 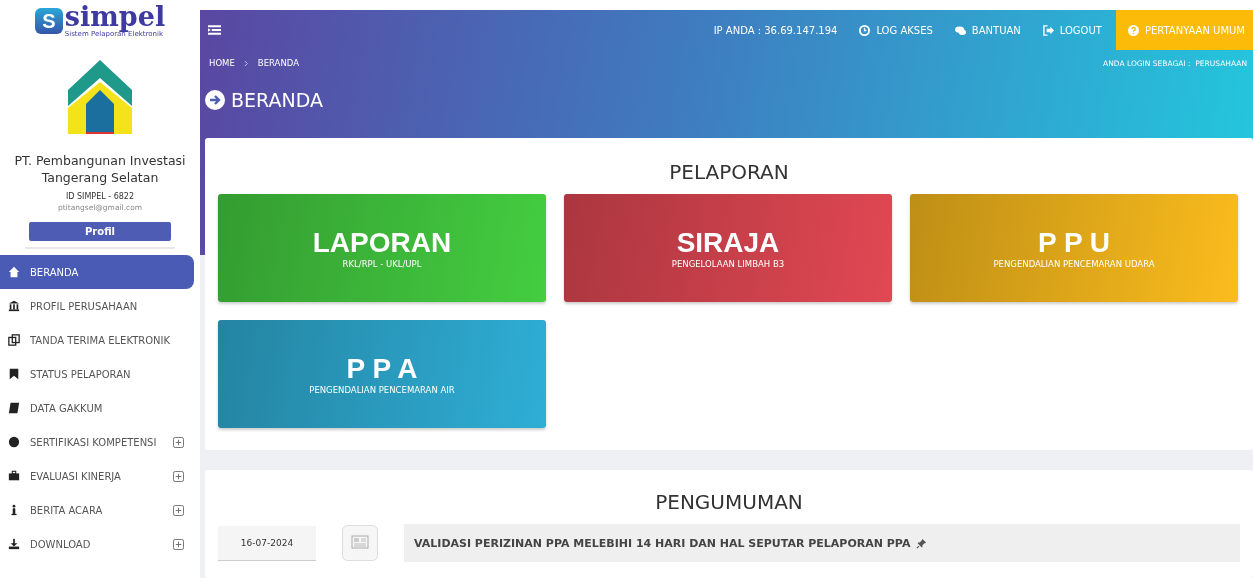 What do you see at coordinates (97, 374) in the screenshot?
I see `sidebar-item: STATUS PELAPORAN` at bounding box center [97, 374].